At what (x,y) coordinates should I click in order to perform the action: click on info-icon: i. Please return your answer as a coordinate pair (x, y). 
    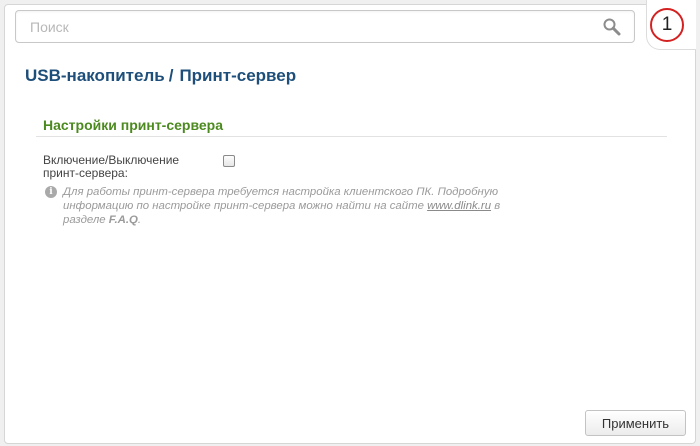
    Looking at the image, I should click on (51, 192).